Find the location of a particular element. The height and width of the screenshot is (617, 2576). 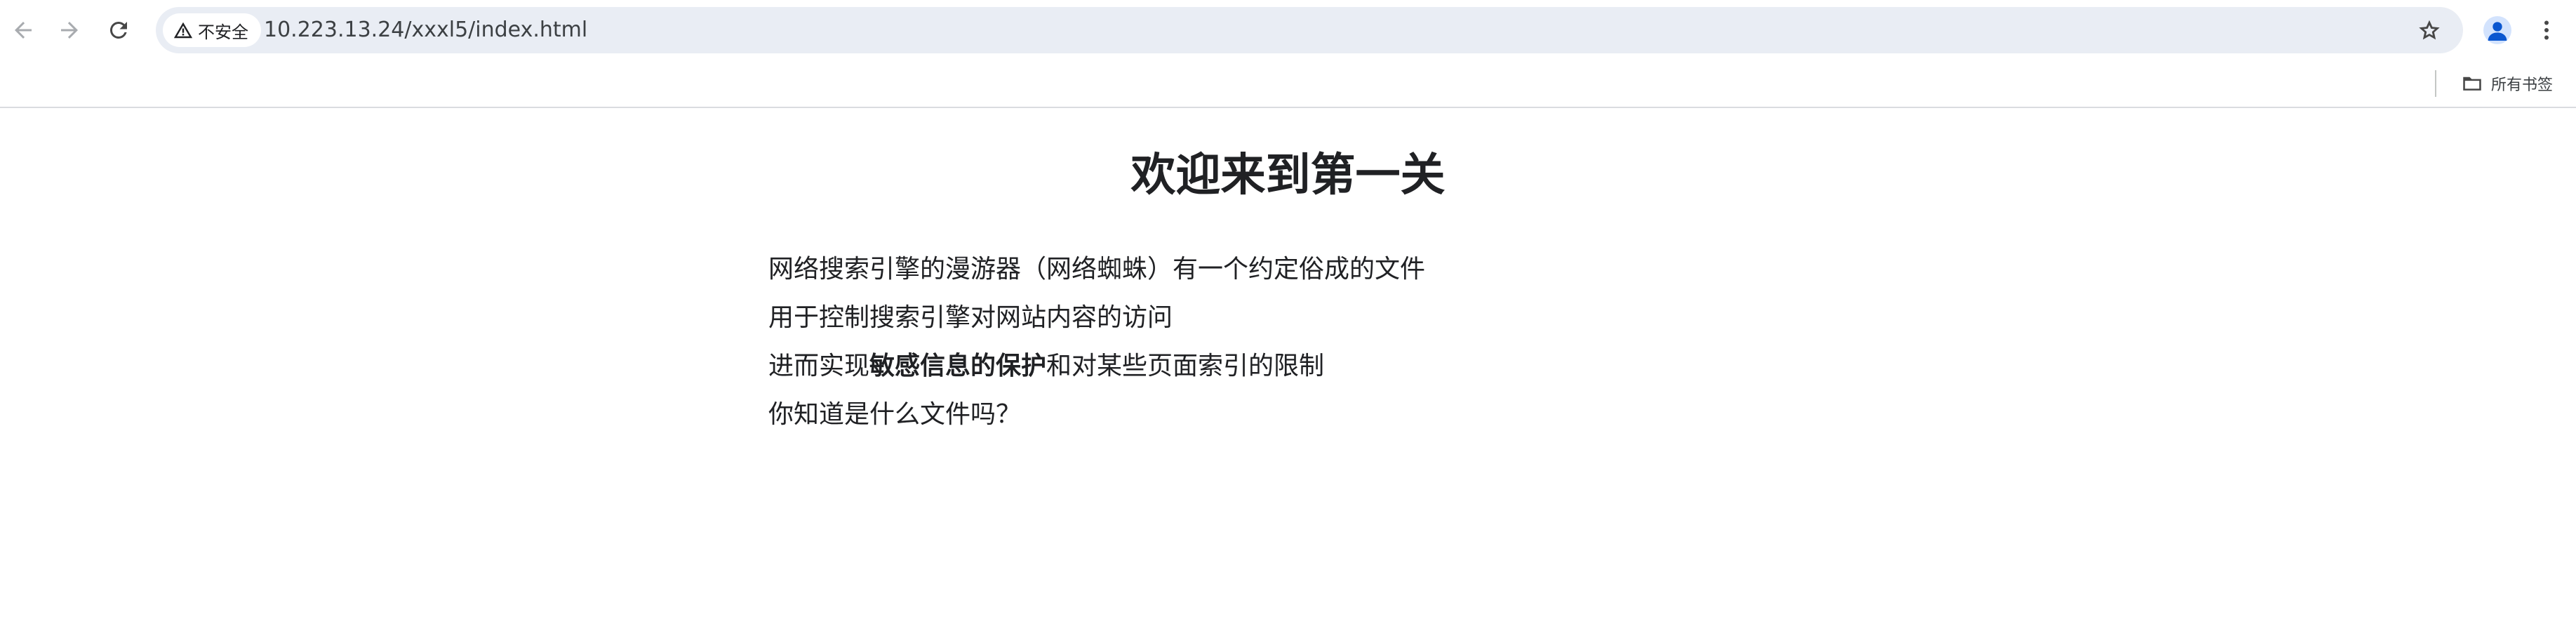

security-chip: 不安全 is located at coordinates (212, 30).